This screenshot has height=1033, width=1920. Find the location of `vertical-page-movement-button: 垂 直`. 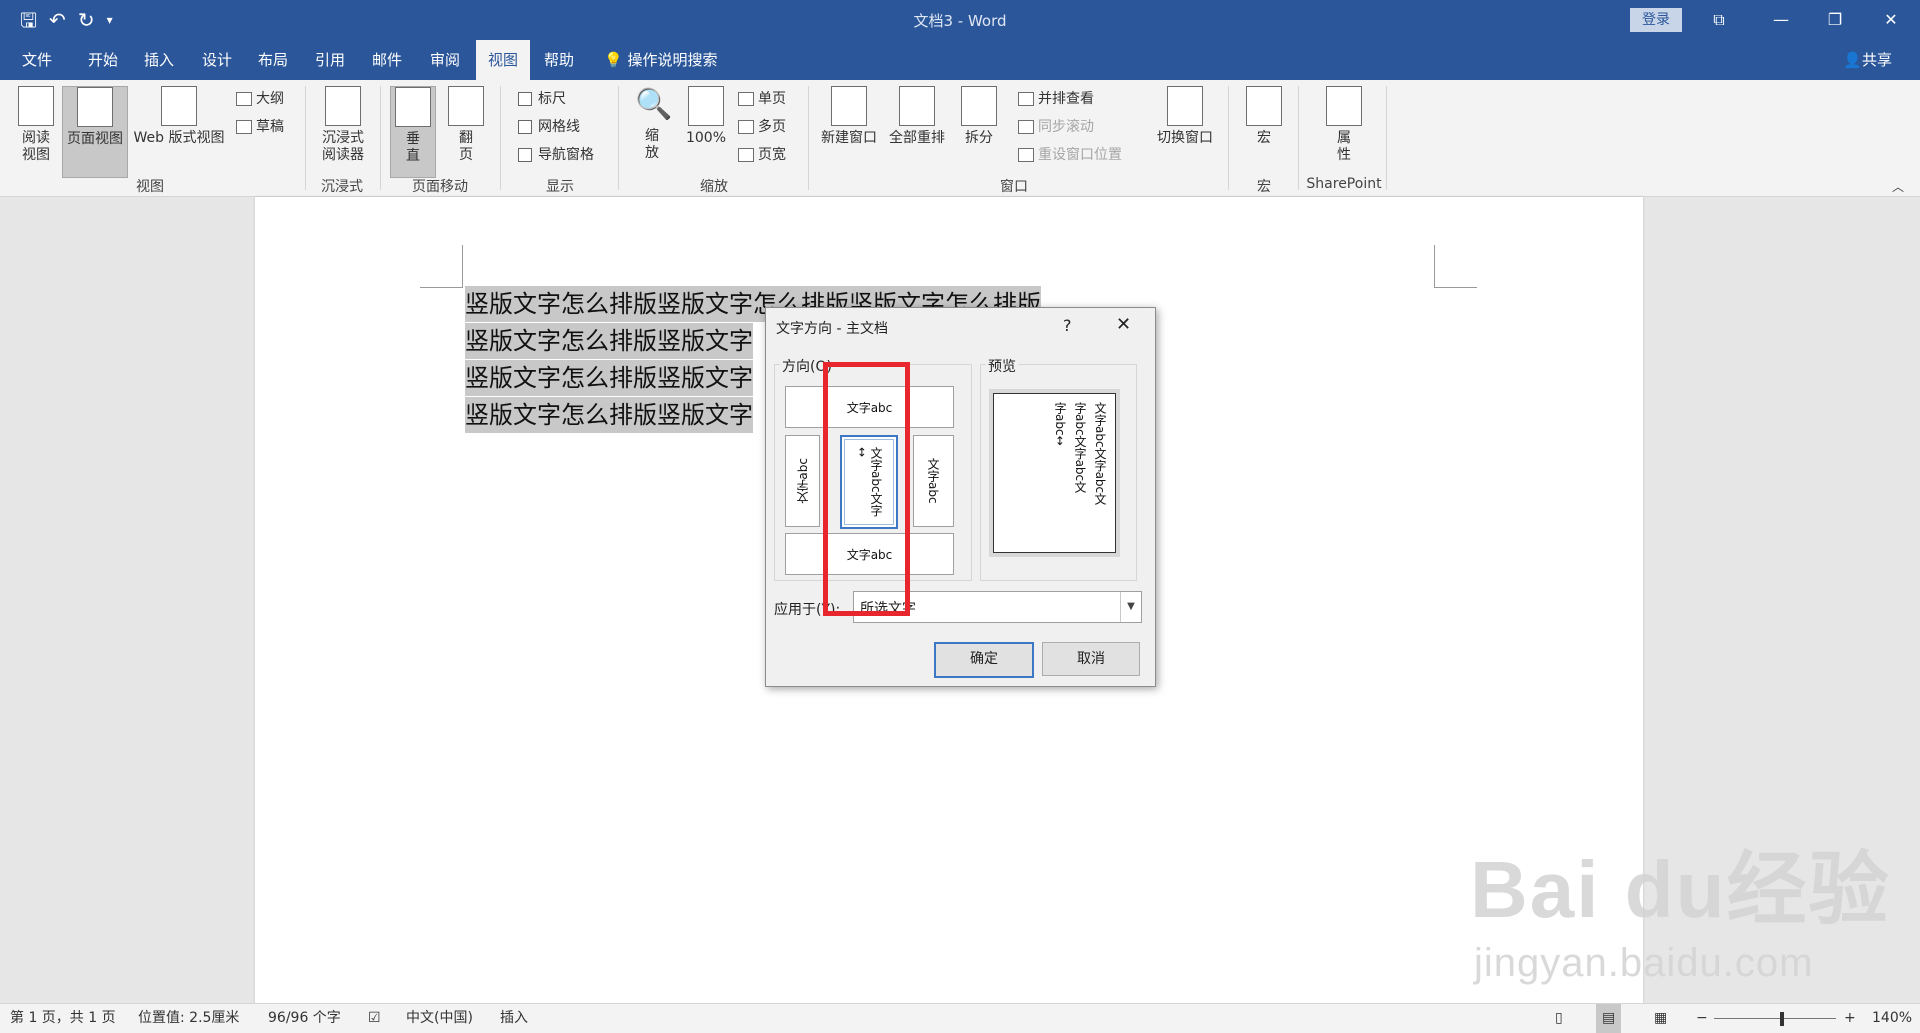

vertical-page-movement-button: 垂 直 is located at coordinates (413, 132).